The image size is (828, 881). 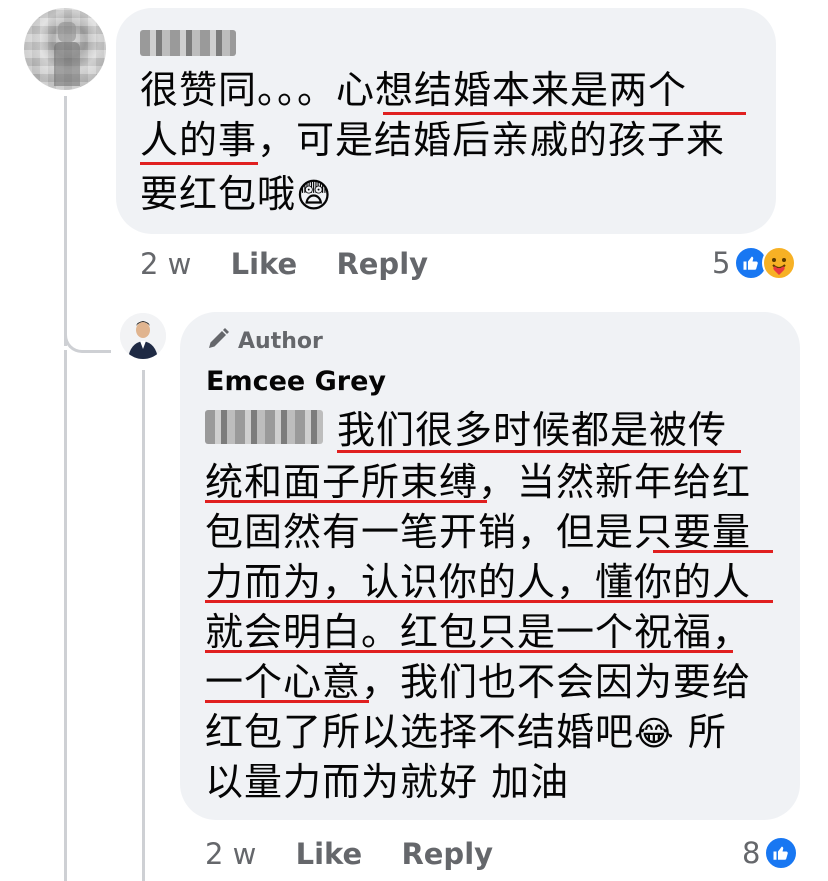 I want to click on reply-meta: 2 w Like Reply, so click(x=349, y=854).